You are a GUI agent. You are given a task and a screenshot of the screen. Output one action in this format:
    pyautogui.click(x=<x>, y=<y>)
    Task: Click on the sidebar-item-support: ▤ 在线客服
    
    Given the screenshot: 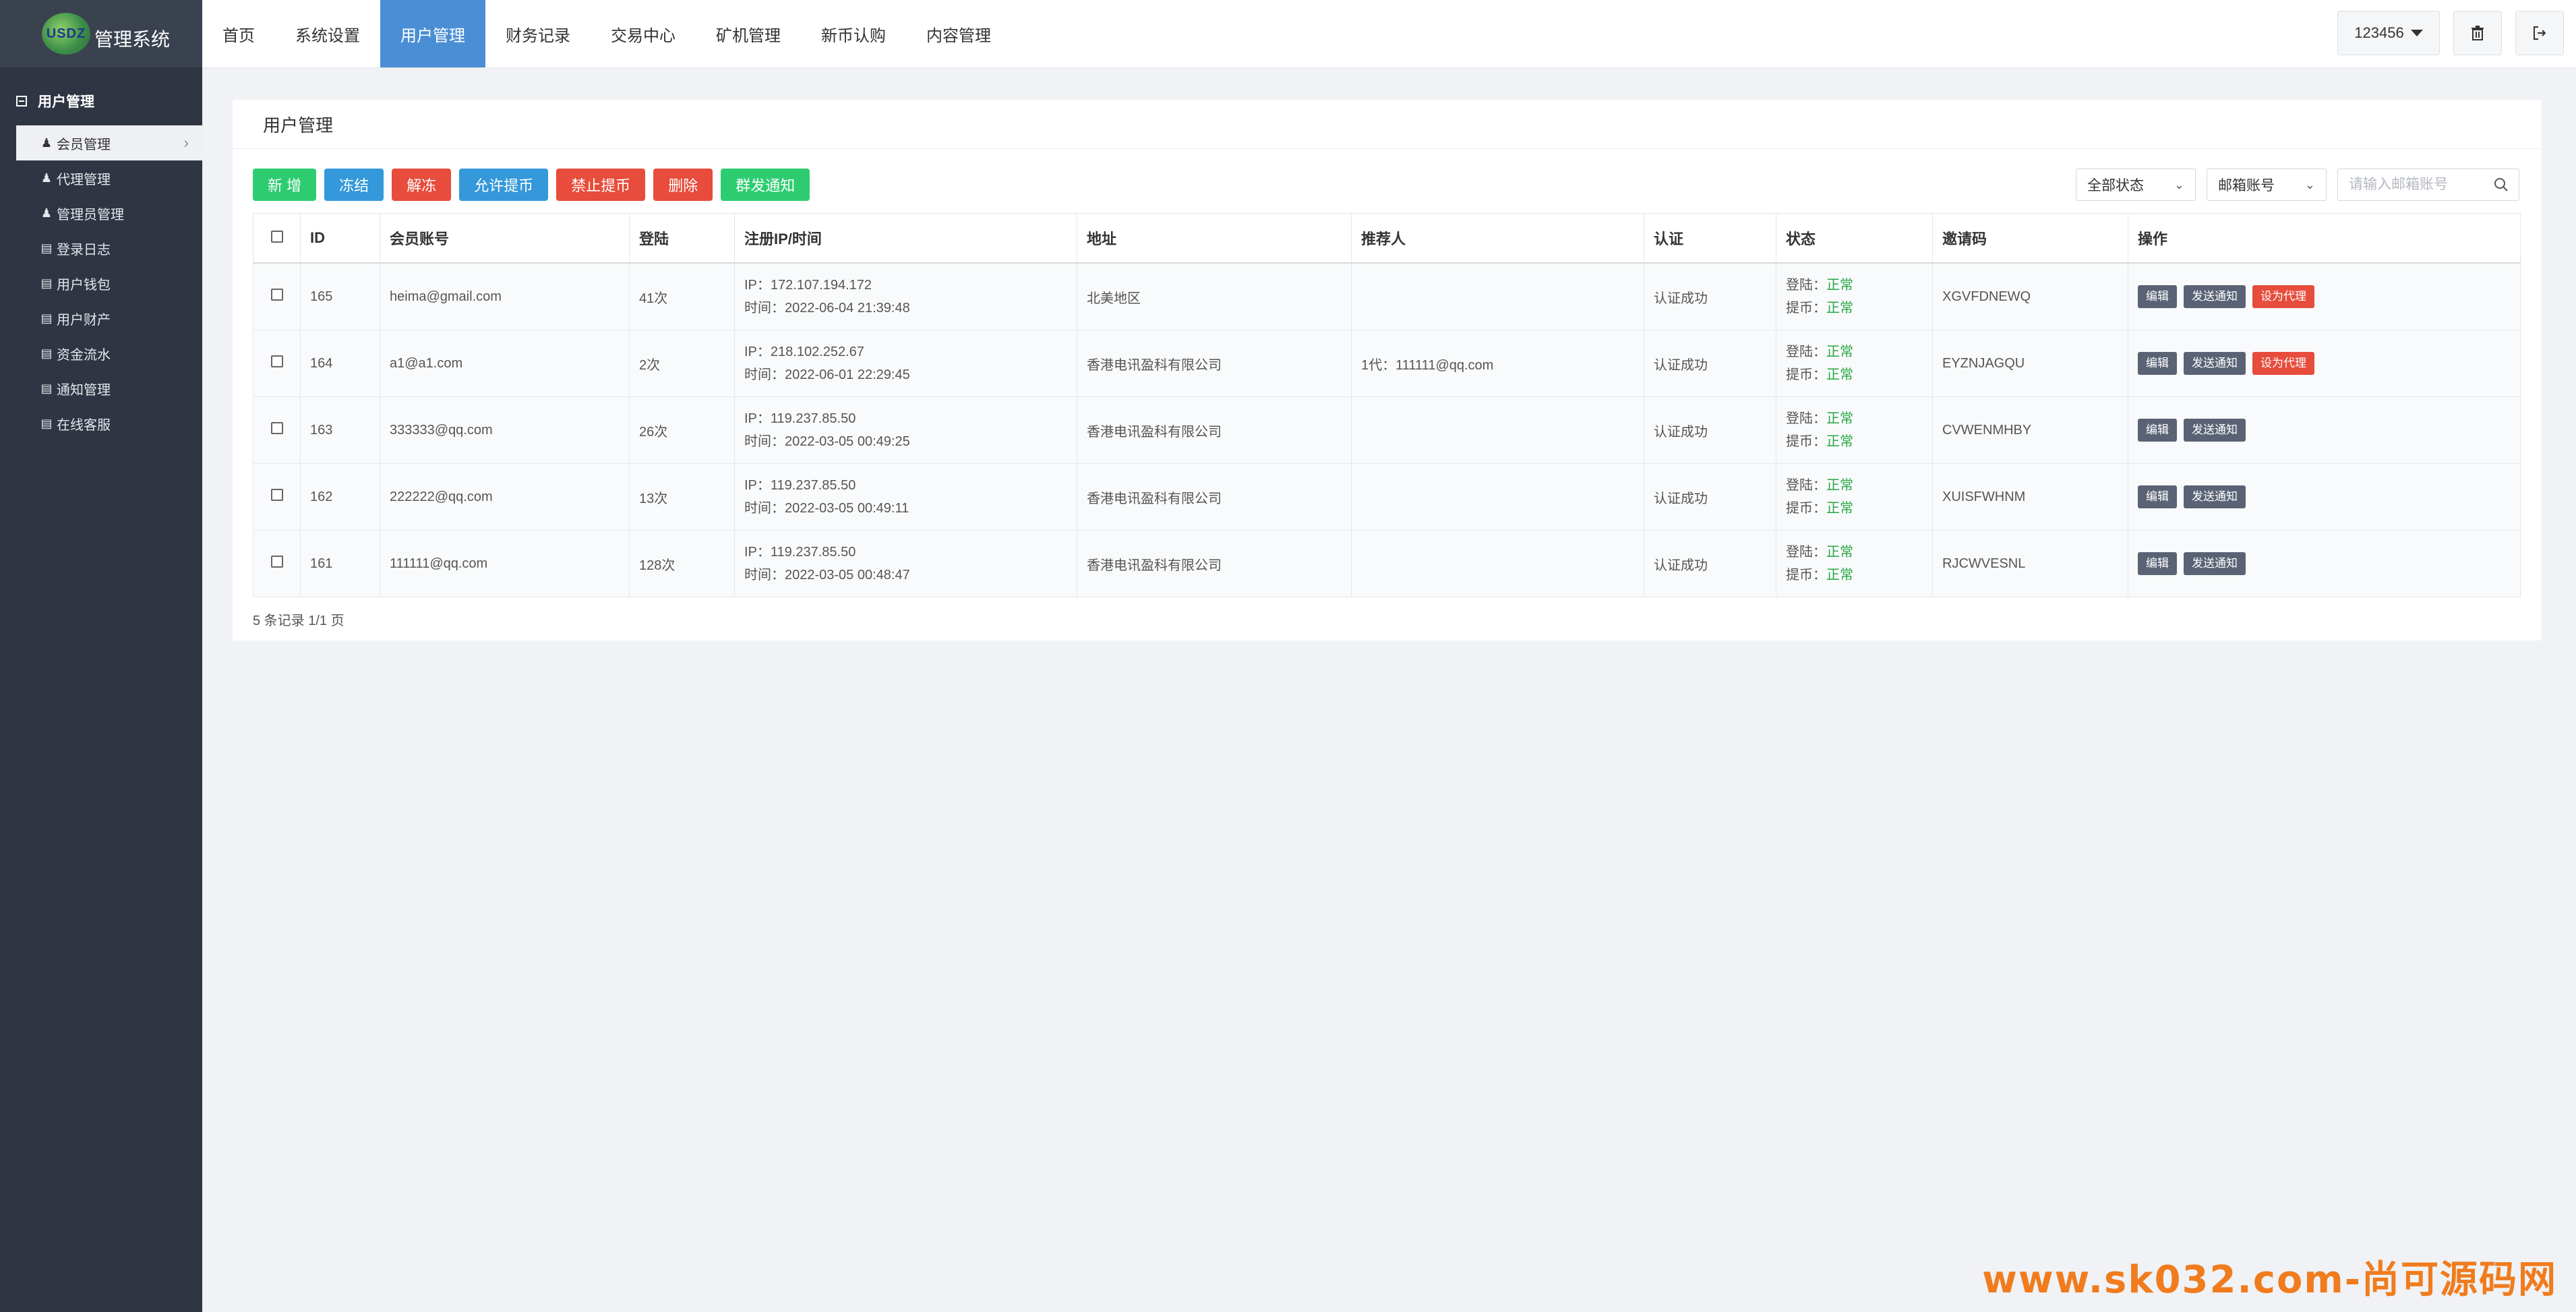 What is the action you would take?
    pyautogui.click(x=101, y=423)
    